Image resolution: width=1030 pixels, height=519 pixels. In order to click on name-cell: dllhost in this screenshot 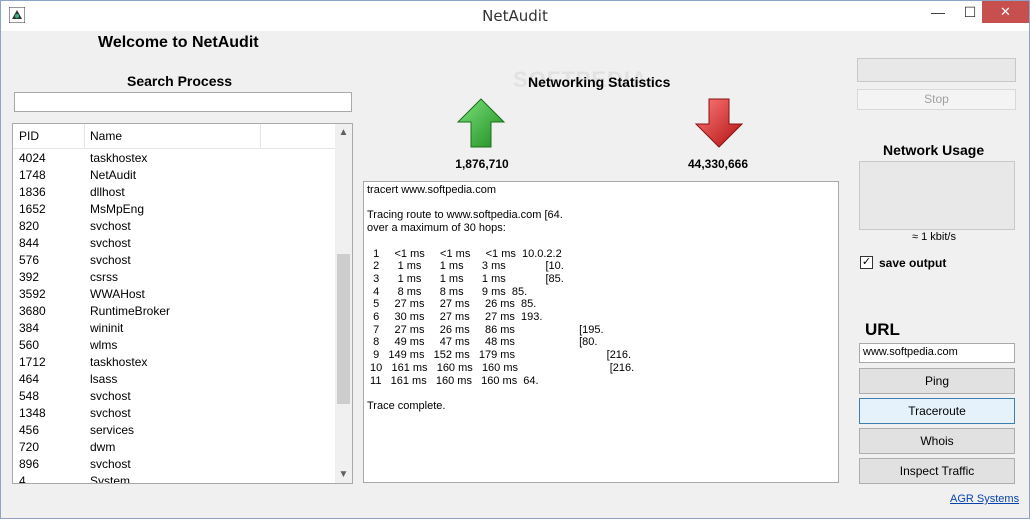, I will do `click(107, 192)`.